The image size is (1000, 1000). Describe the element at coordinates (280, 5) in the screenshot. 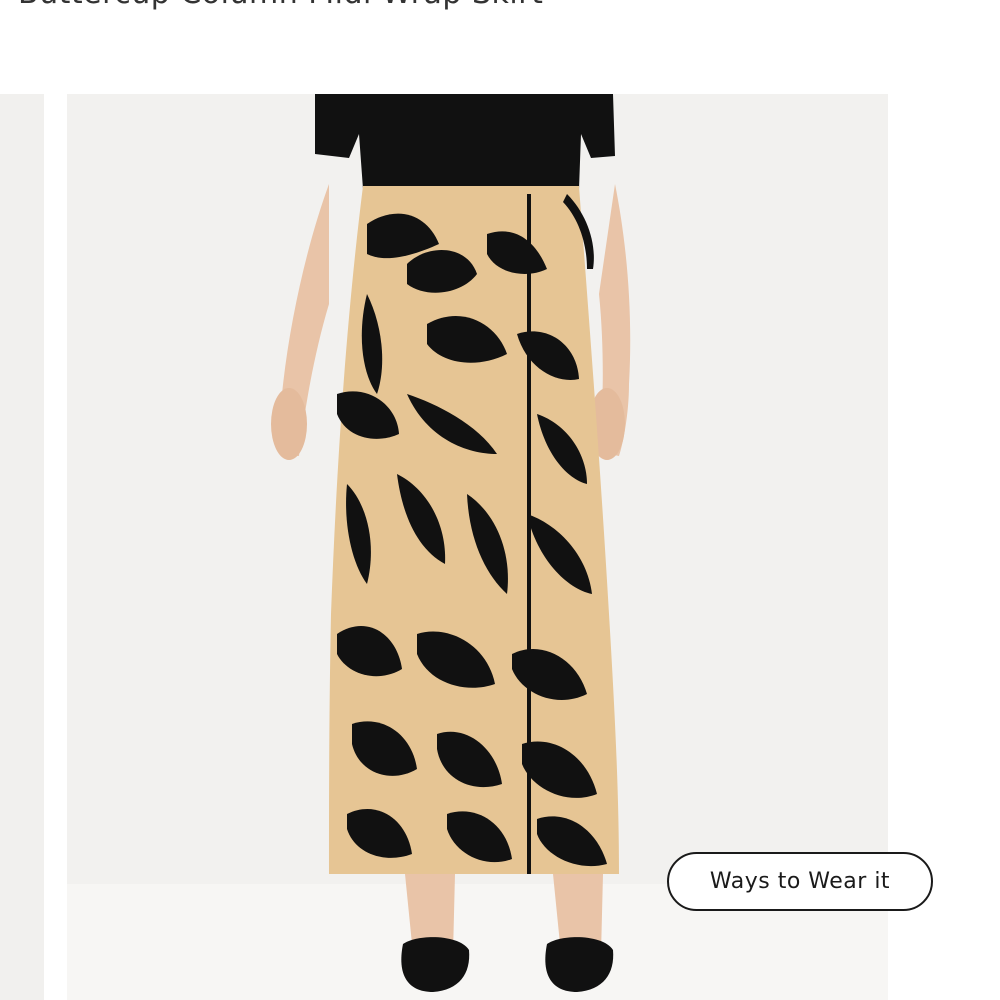

I see `product-title: Buttercup Column Midi Wrap Skirt` at that location.